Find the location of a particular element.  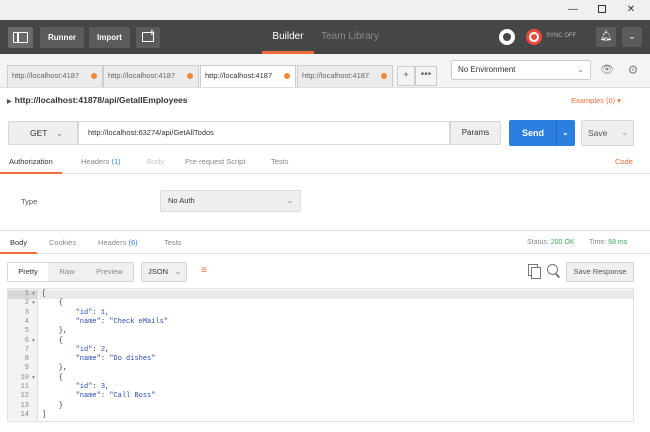

view-pretty-button: Pretty is located at coordinates (28, 272).